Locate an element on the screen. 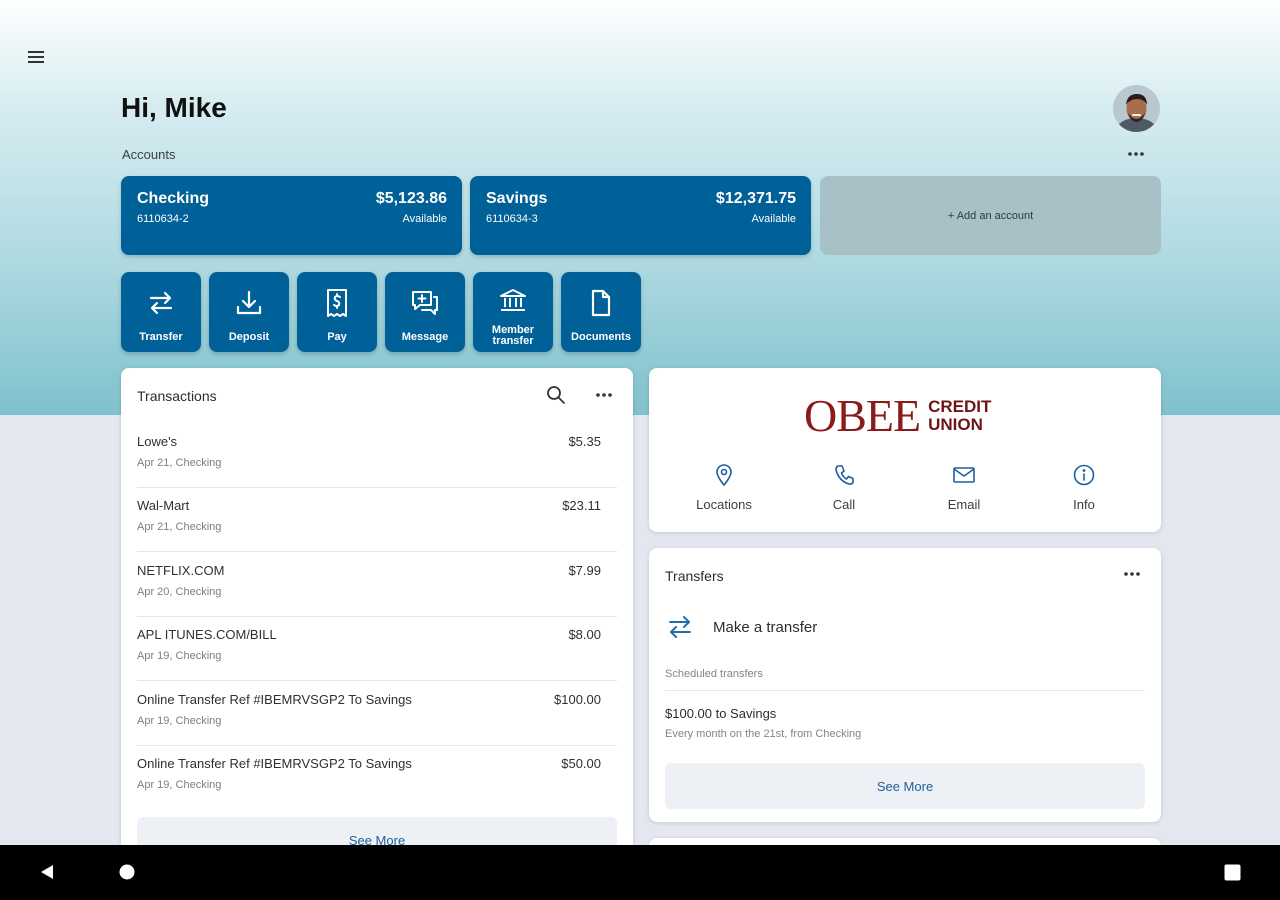 Image resolution: width=1280 pixels, height=900 pixels. back-button is located at coordinates (47, 874).